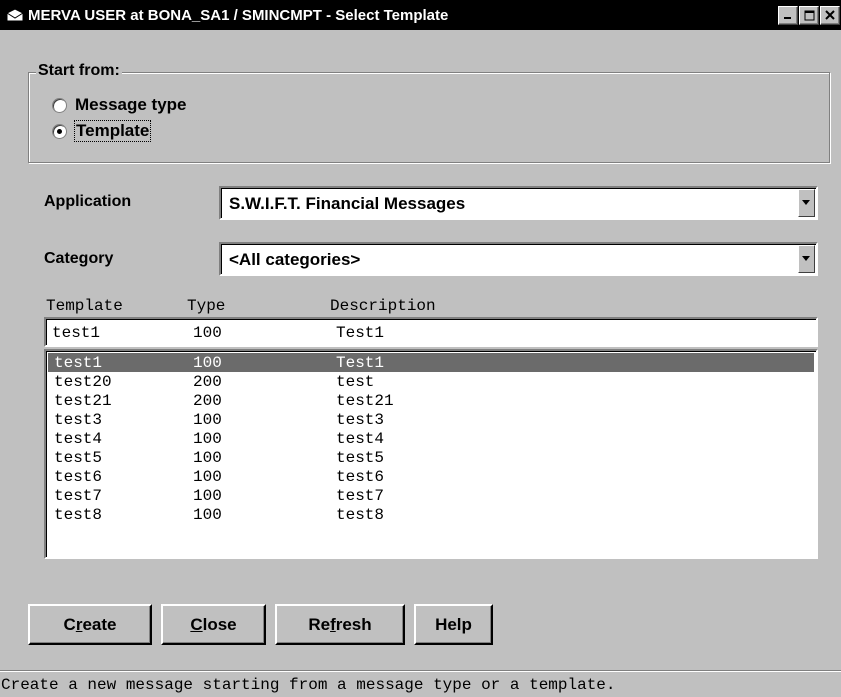 Image resolution: width=841 pixels, height=697 pixels. Describe the element at coordinates (518, 259) in the screenshot. I see `category-dropdown: <All categories>` at that location.